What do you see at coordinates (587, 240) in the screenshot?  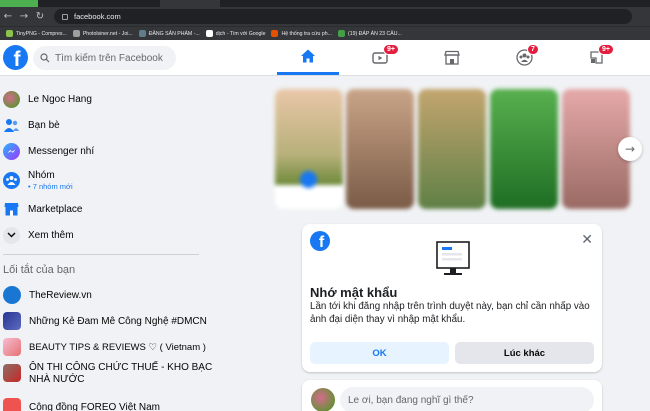 I see `close-icon: ✕` at bounding box center [587, 240].